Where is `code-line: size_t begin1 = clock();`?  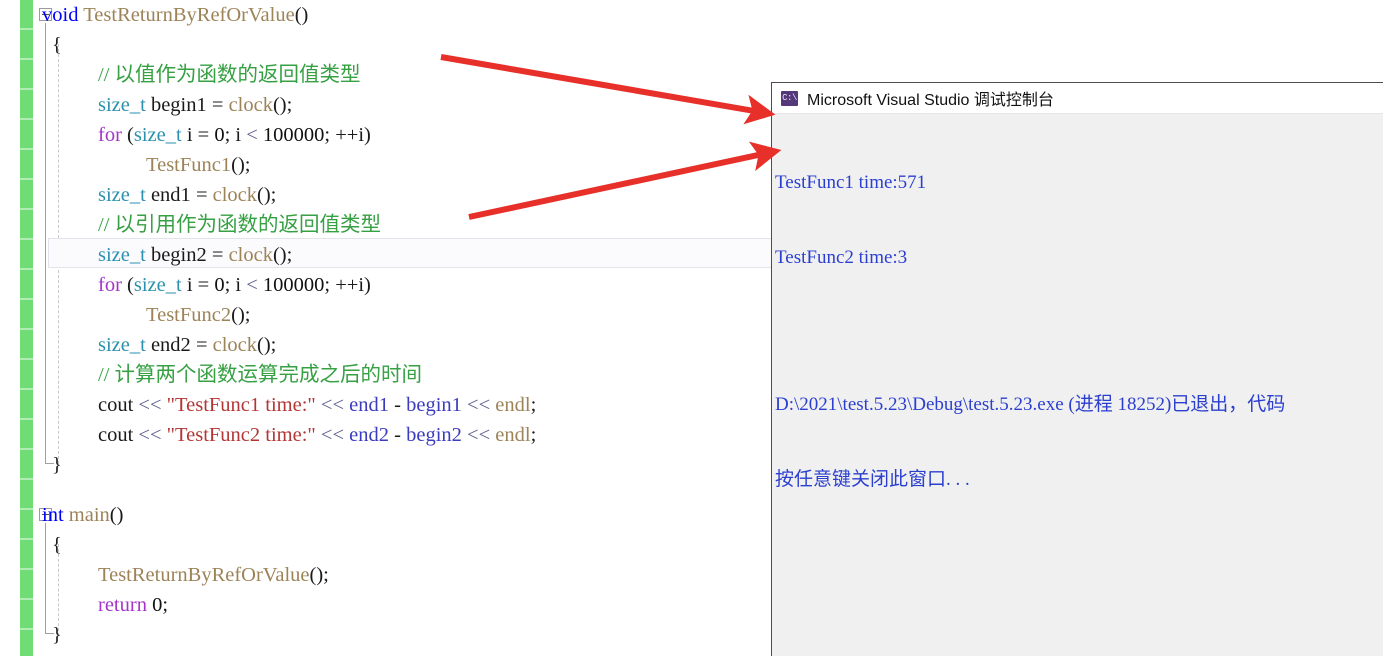
code-line: size_t begin1 = clock(); is located at coordinates (195, 105).